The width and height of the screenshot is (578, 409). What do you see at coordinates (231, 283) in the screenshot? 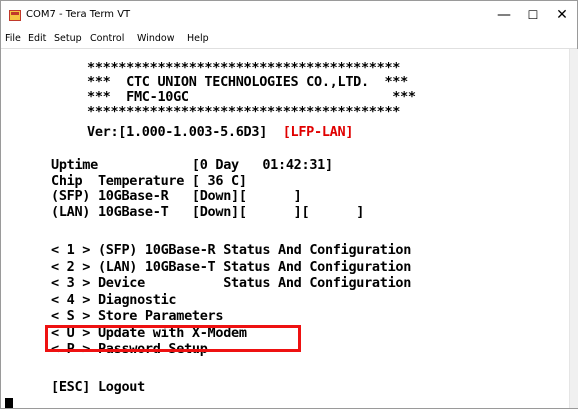
I see `menu-option-3: < 3 > Device Status And Configuration` at bounding box center [231, 283].